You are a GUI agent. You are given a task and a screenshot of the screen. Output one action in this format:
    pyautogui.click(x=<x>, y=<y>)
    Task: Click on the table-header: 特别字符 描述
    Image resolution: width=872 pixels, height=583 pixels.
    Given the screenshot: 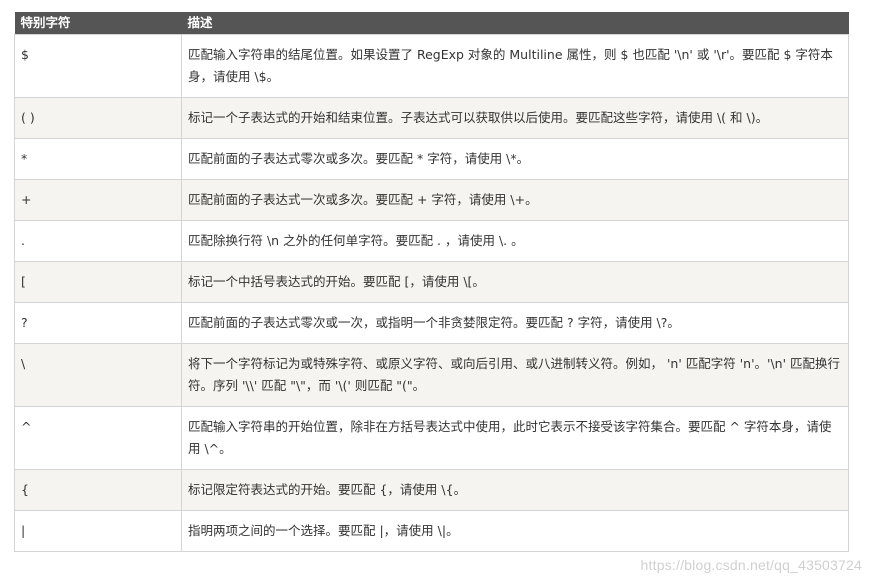 What is the action you would take?
    pyautogui.click(x=431, y=23)
    